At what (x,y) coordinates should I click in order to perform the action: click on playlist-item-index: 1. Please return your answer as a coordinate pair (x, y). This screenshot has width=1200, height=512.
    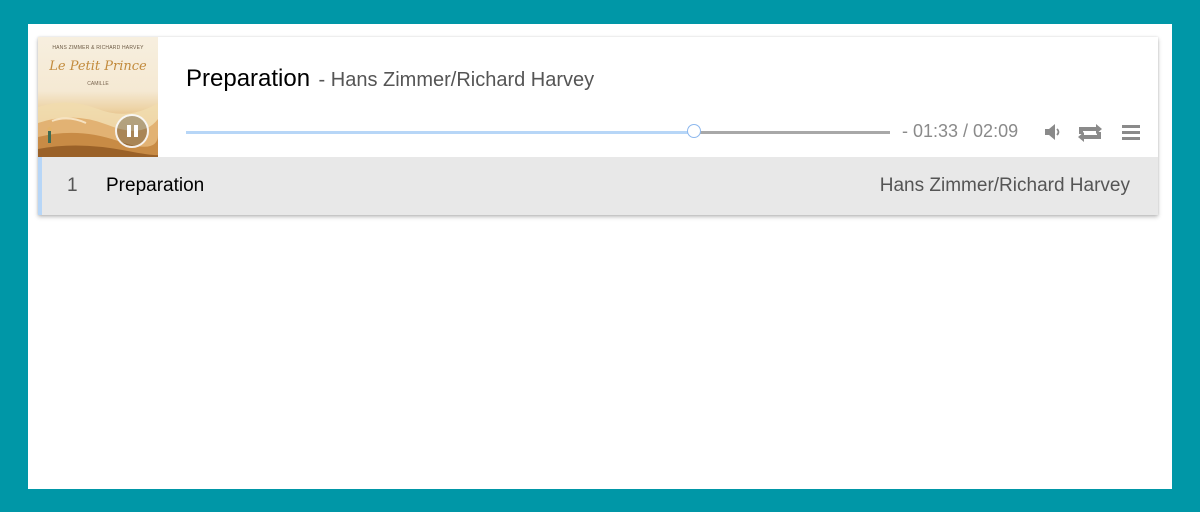
    Looking at the image, I should click on (72, 185).